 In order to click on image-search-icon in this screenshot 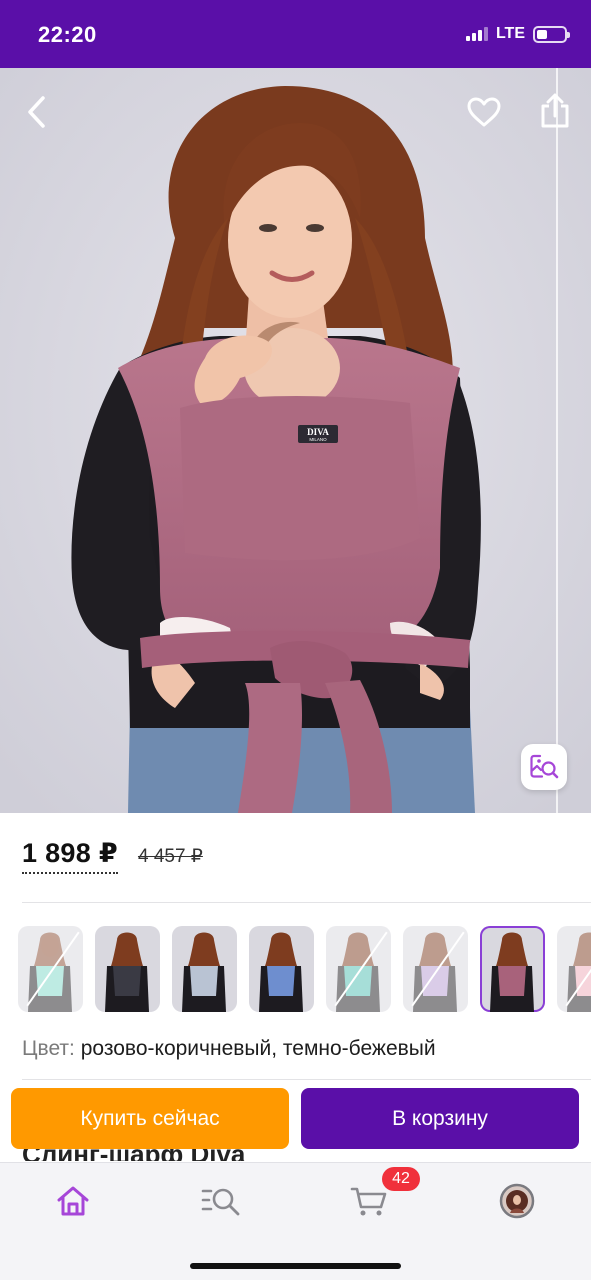, I will do `click(544, 766)`.